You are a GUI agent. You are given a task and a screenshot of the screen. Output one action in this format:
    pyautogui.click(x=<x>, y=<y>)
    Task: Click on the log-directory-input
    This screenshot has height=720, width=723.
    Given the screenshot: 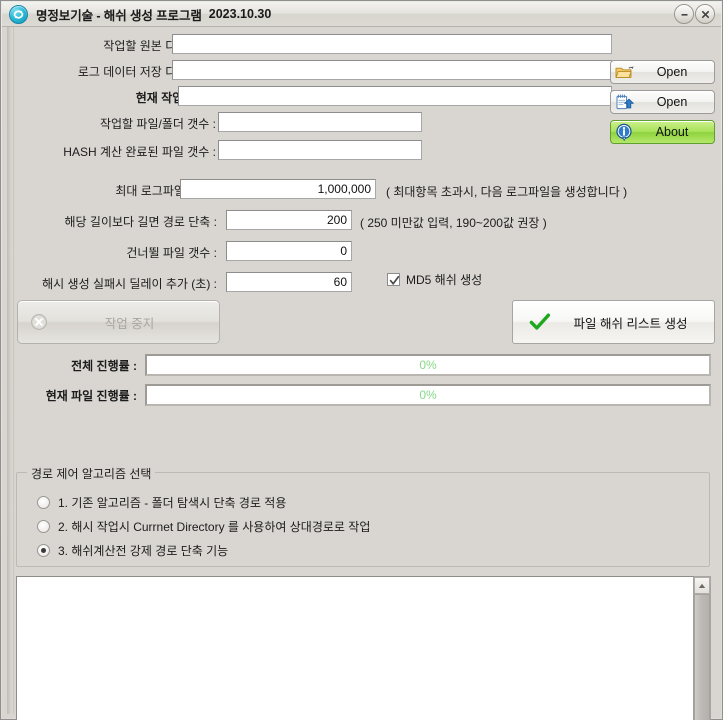 What is the action you would take?
    pyautogui.click(x=392, y=70)
    